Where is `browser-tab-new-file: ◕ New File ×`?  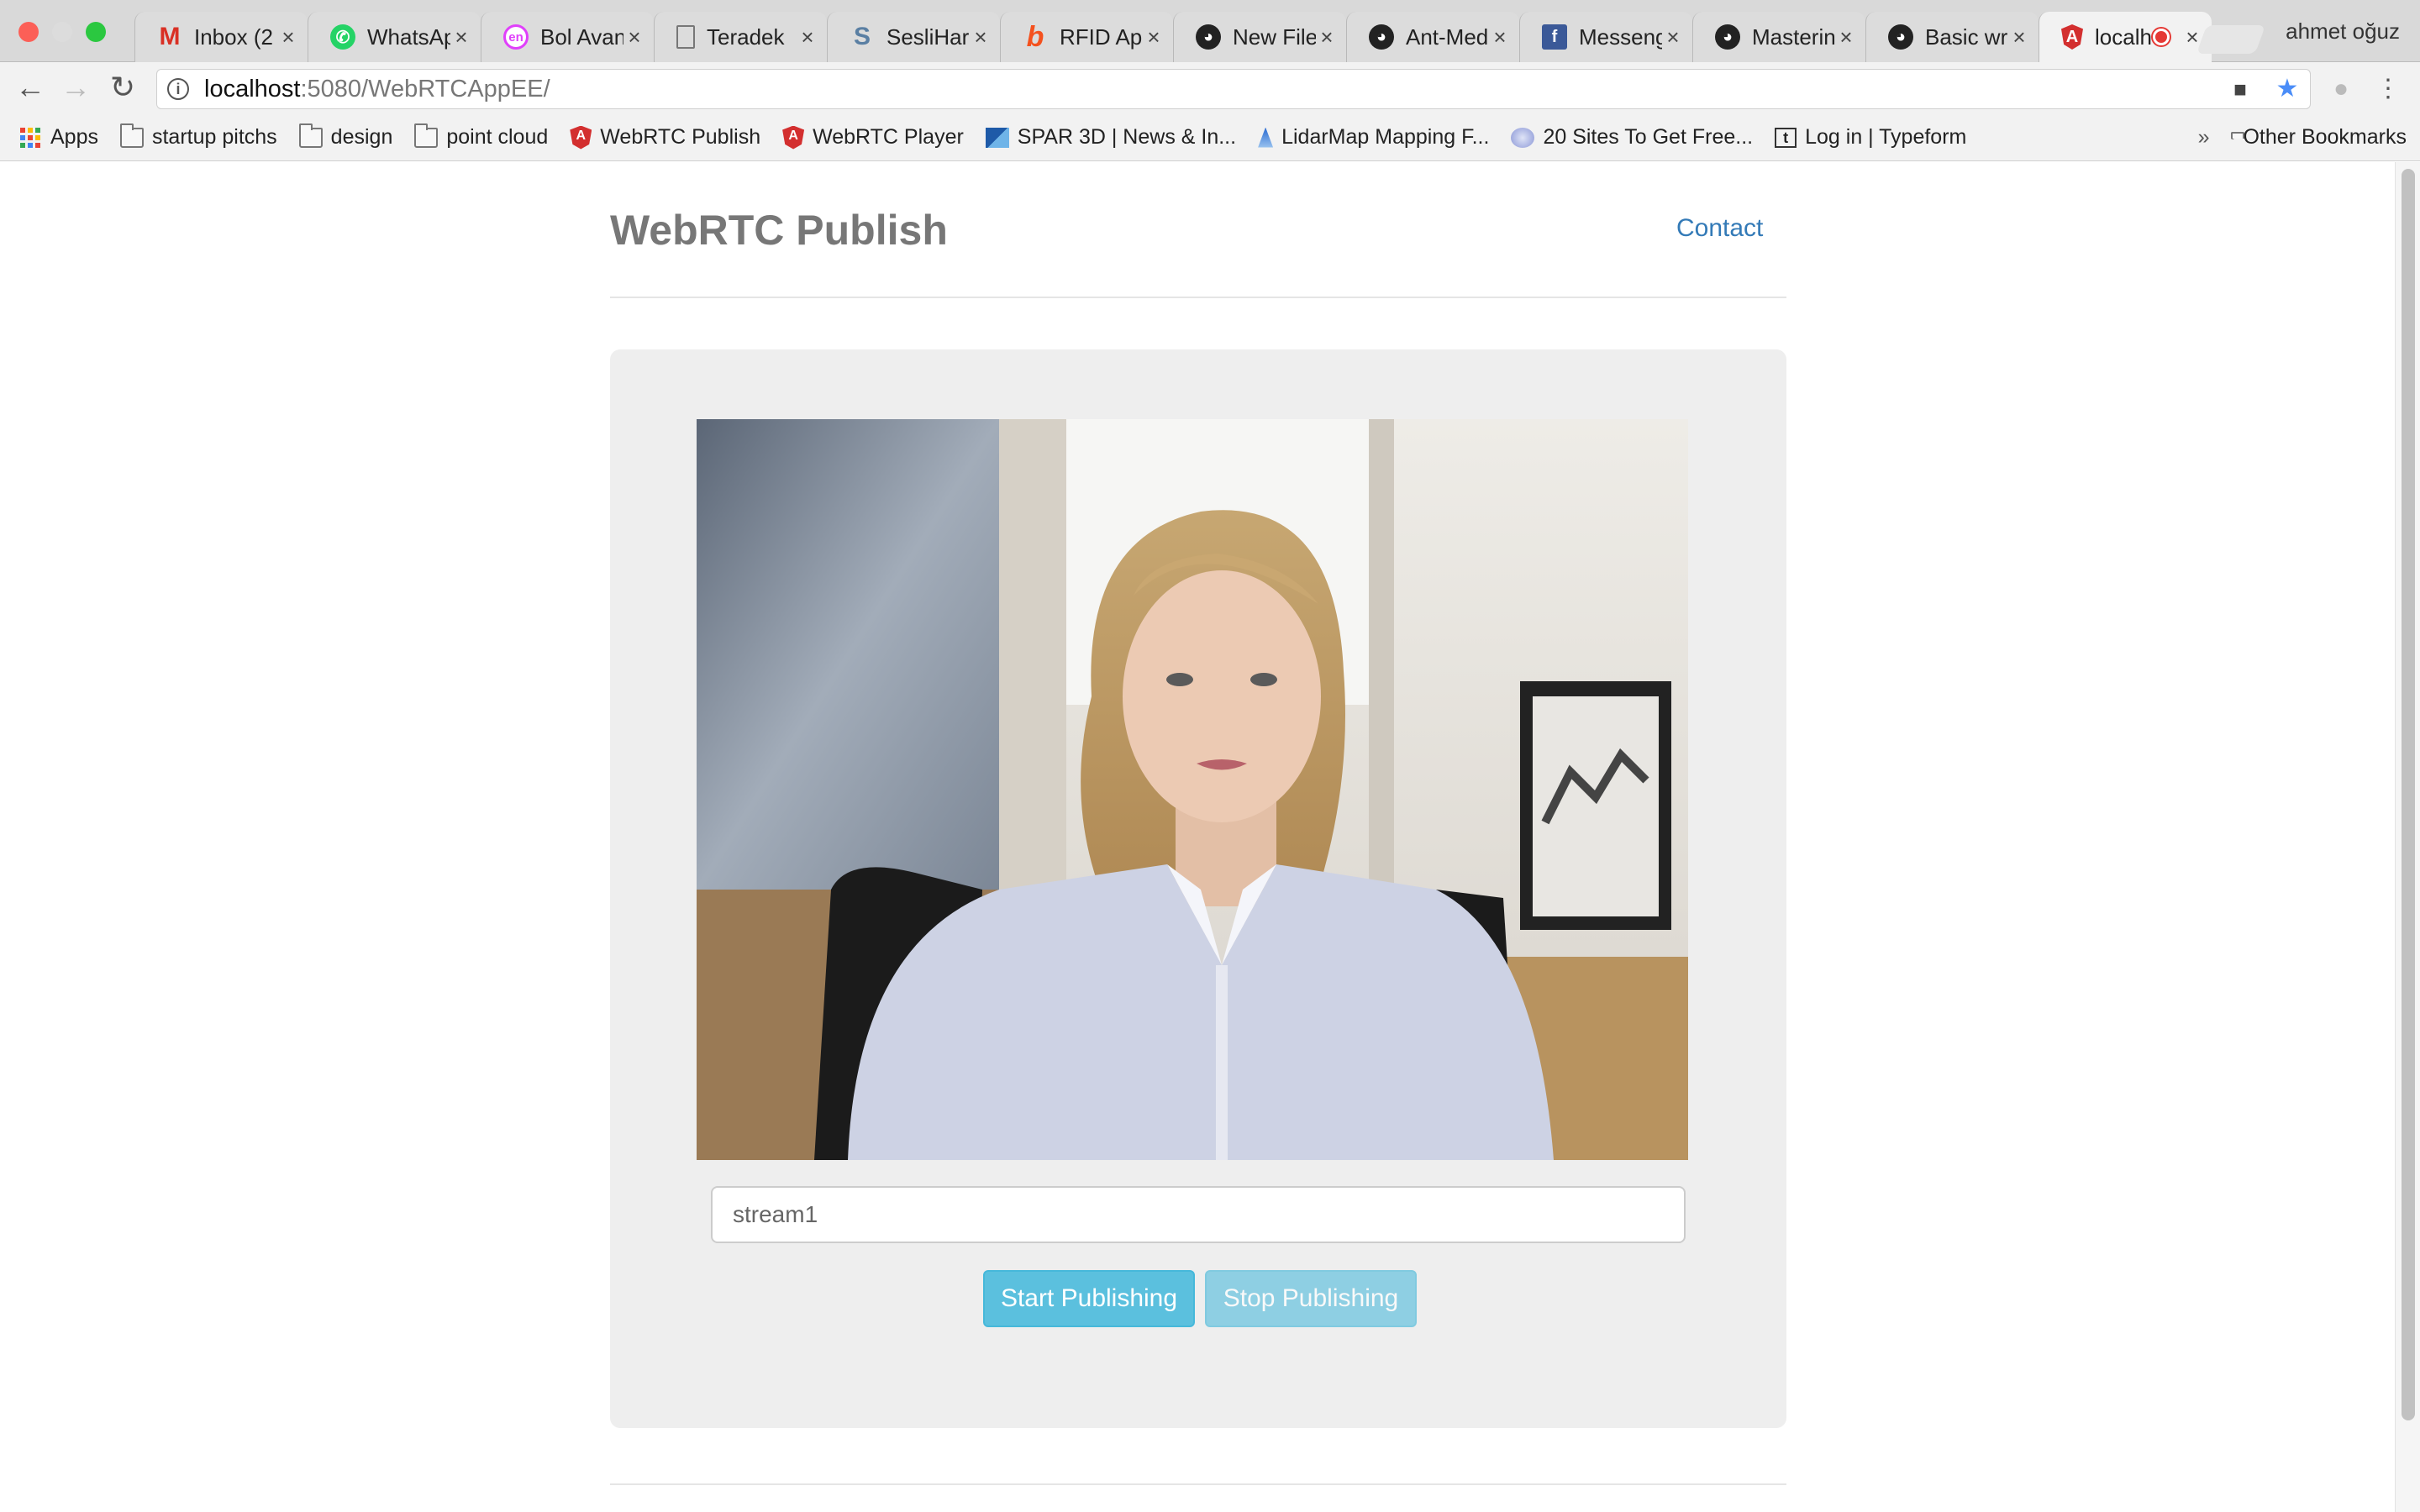
browser-tab-new-file: ◕ New File × is located at coordinates (1259, 37).